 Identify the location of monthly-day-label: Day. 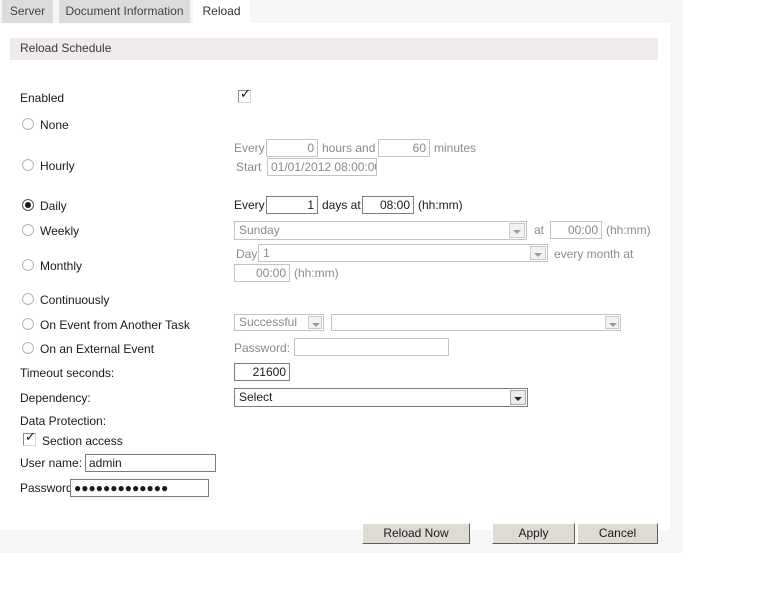
(247, 254).